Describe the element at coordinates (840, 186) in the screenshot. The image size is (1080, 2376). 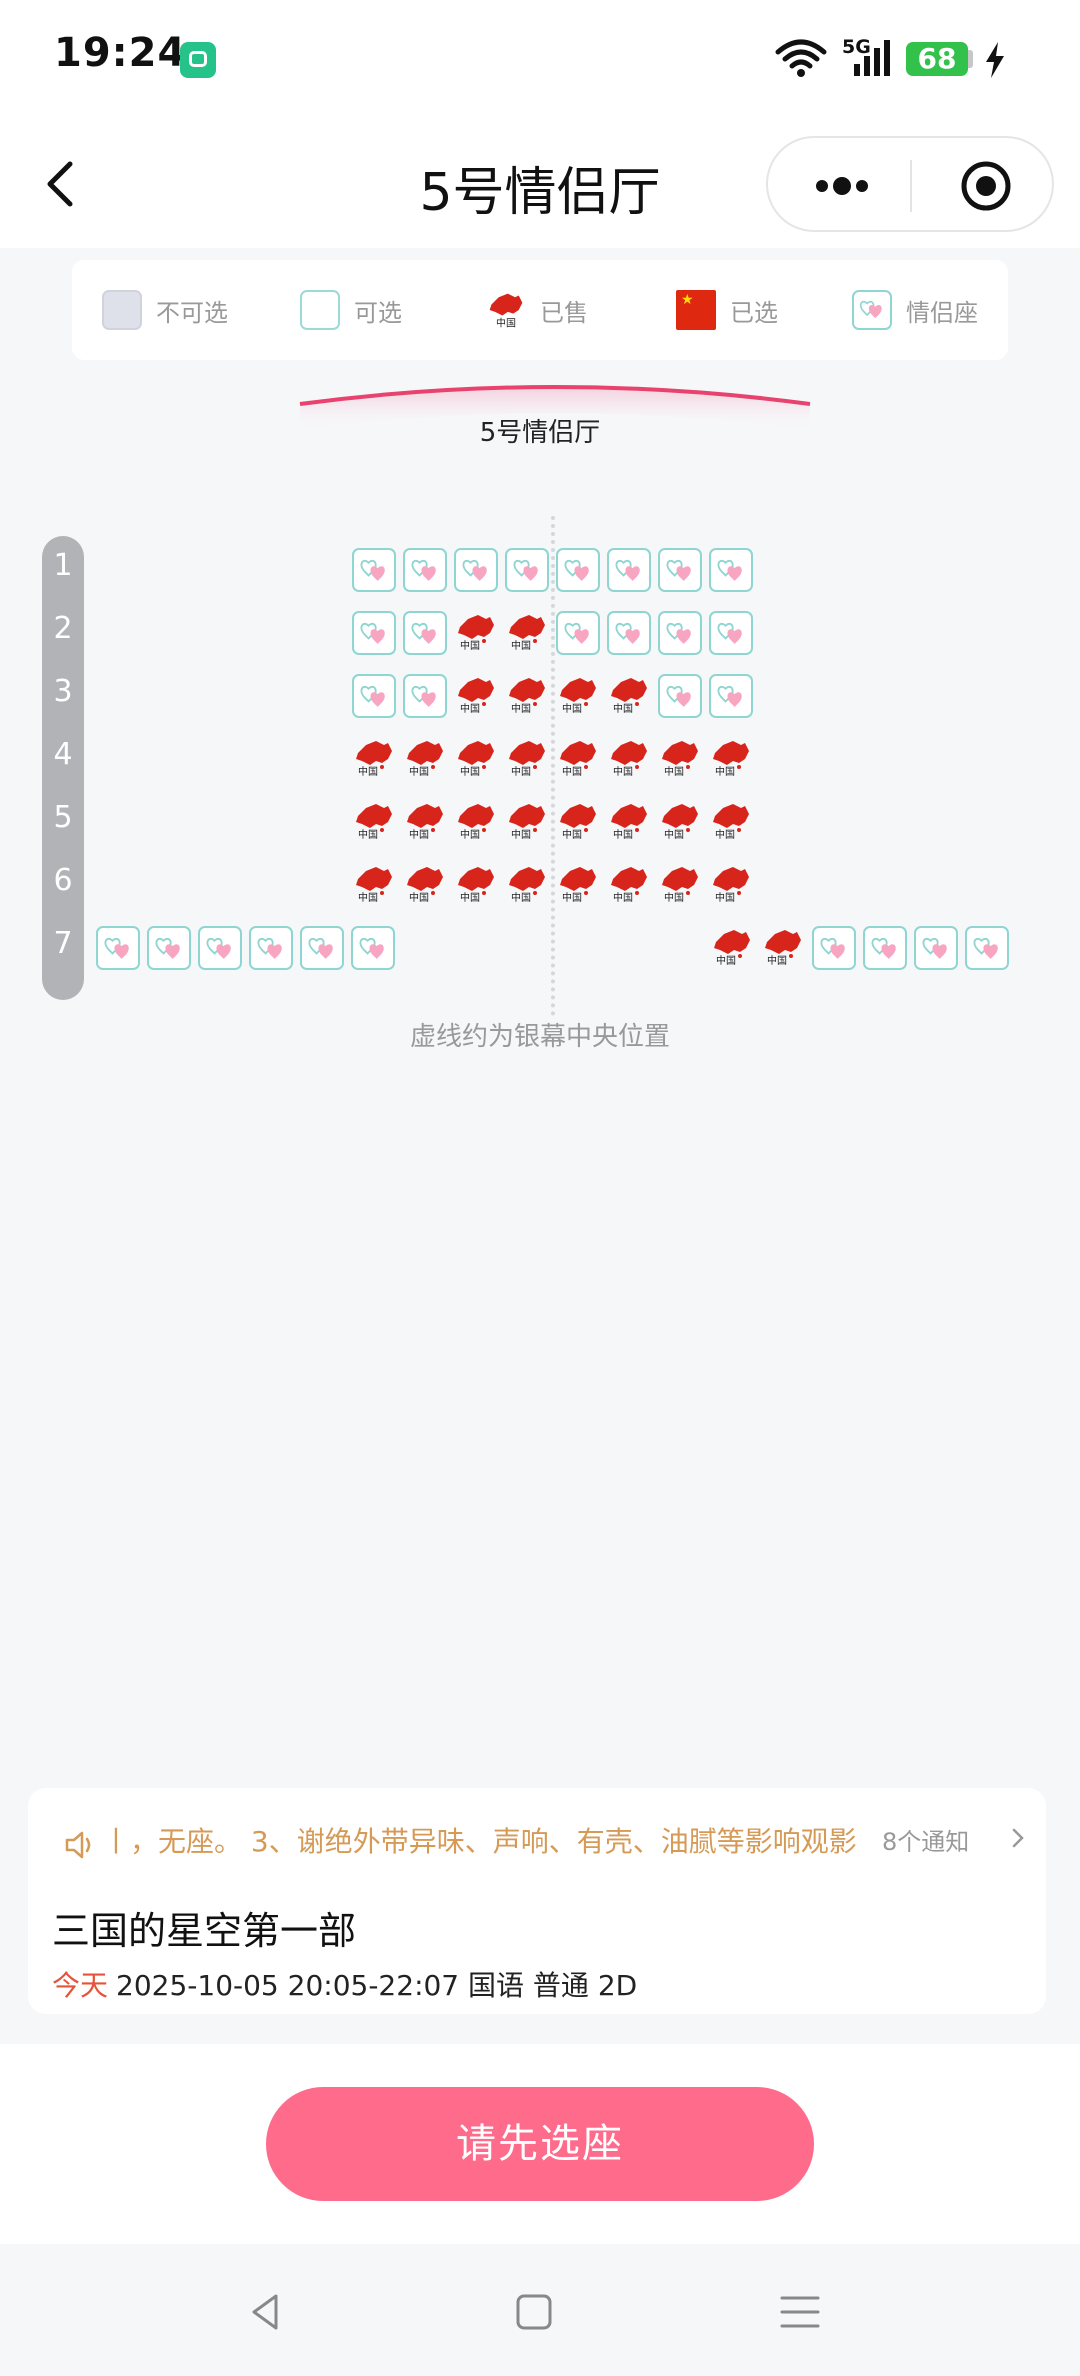
I see `more-icon` at that location.